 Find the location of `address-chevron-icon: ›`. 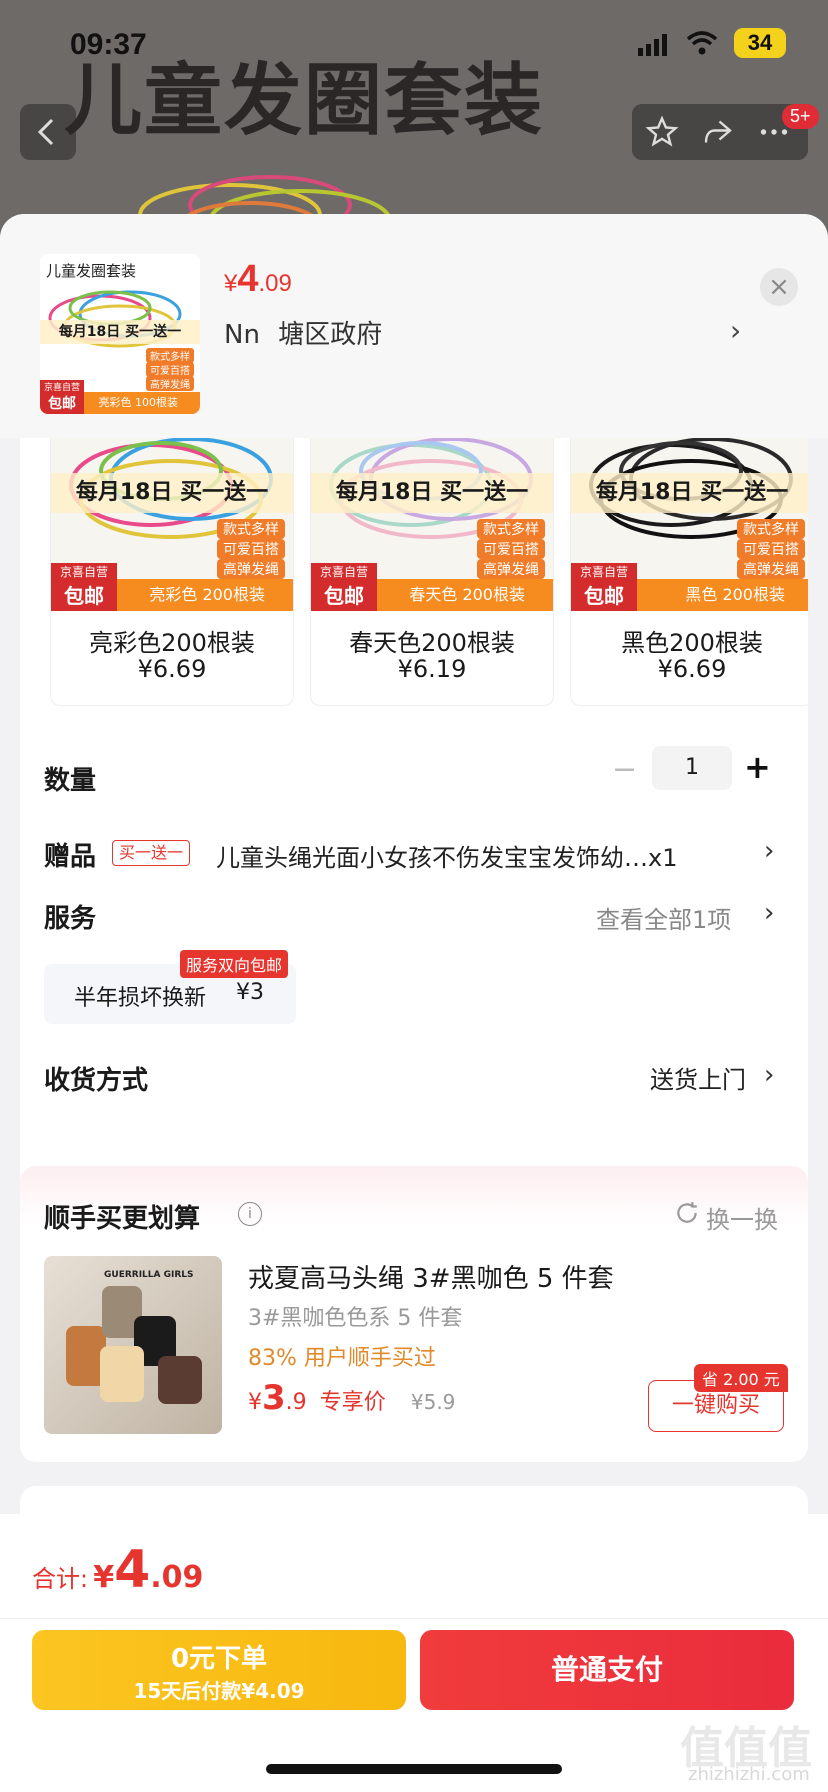

address-chevron-icon: › is located at coordinates (735, 330).